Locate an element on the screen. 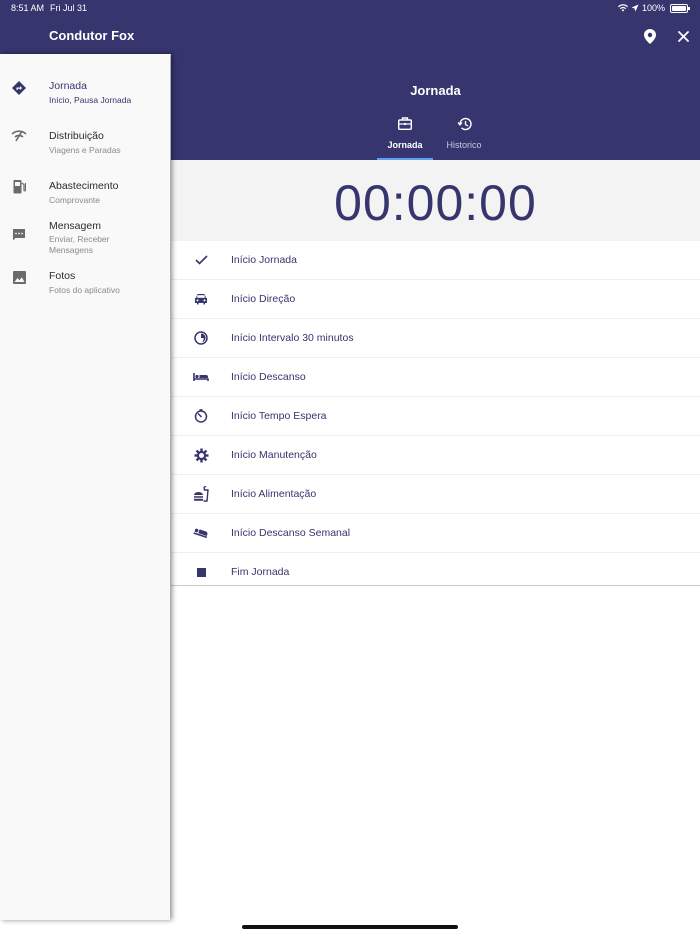 This screenshot has height=934, width=700. battery-icon is located at coordinates (680, 8).